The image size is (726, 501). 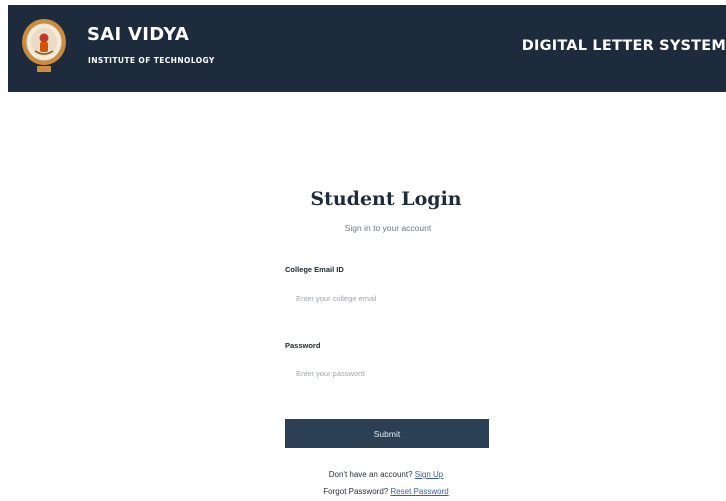 I want to click on signup-prompt-line: Don't have an account? Sign Up, so click(x=363, y=474).